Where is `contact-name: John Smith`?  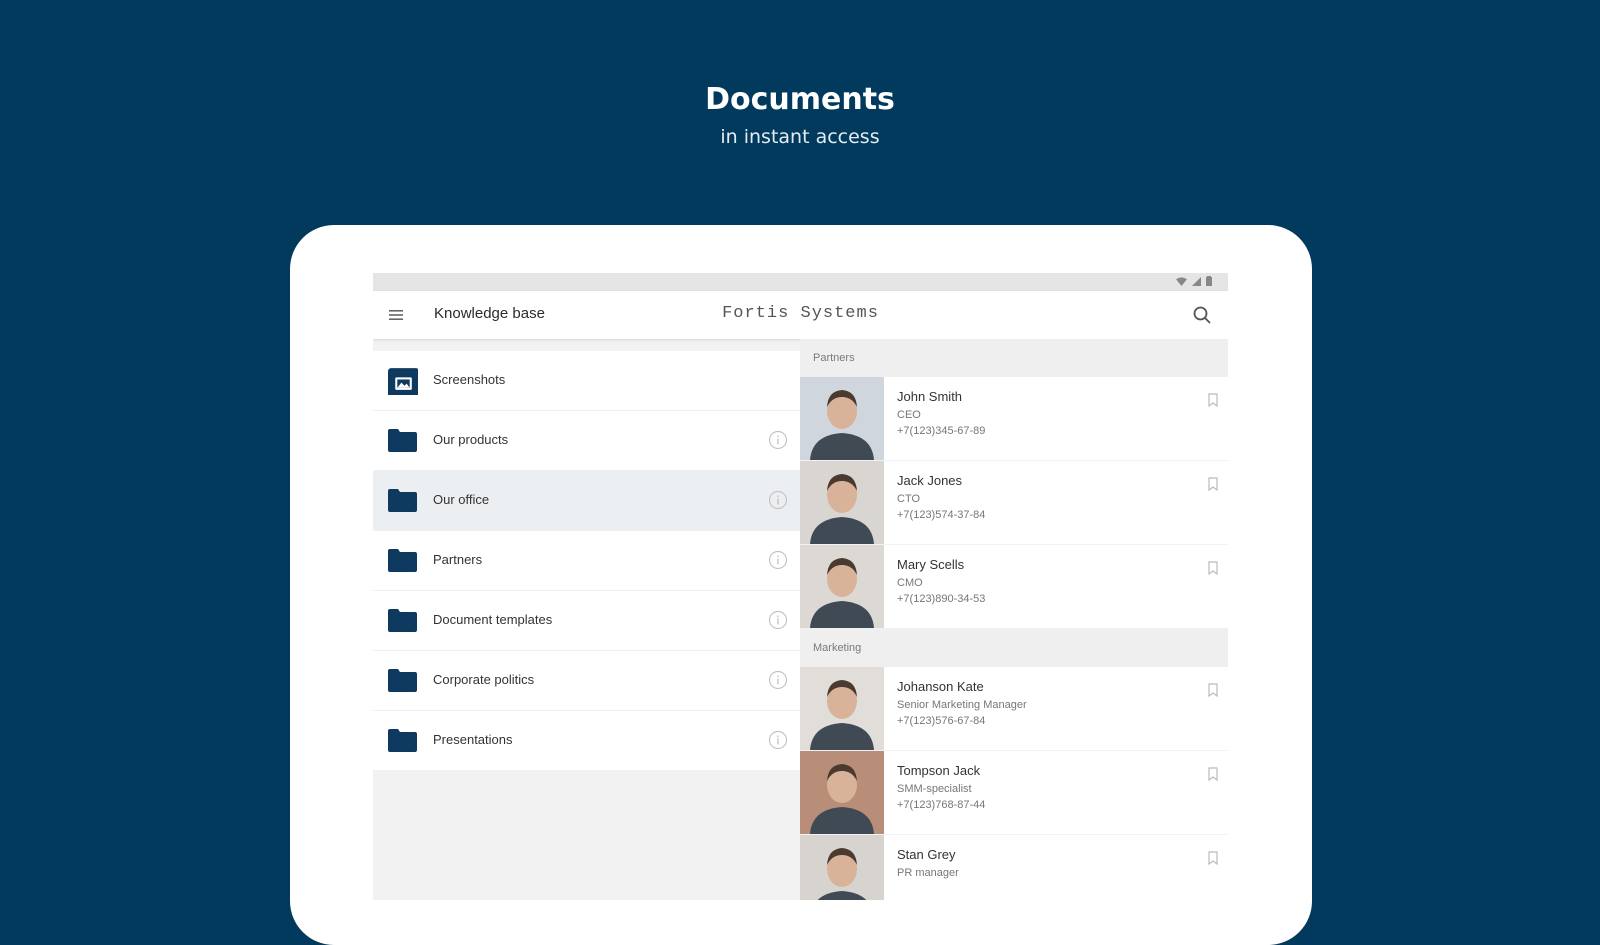 contact-name: John Smith is located at coordinates (930, 396).